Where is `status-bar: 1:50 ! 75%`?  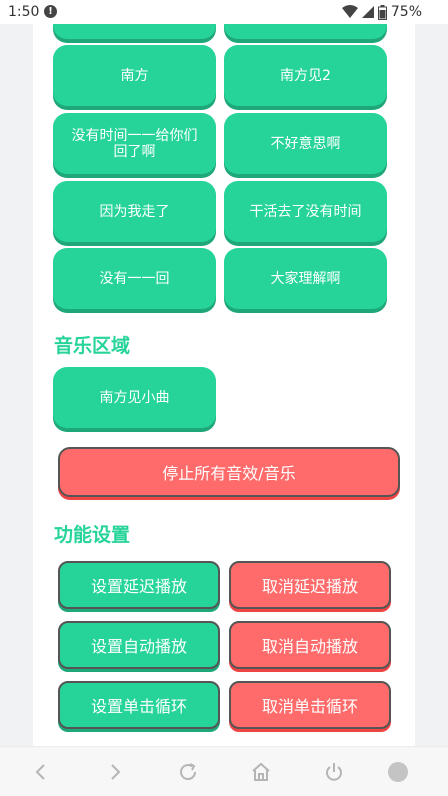
status-bar: 1:50 ! 75% is located at coordinates (224, 12).